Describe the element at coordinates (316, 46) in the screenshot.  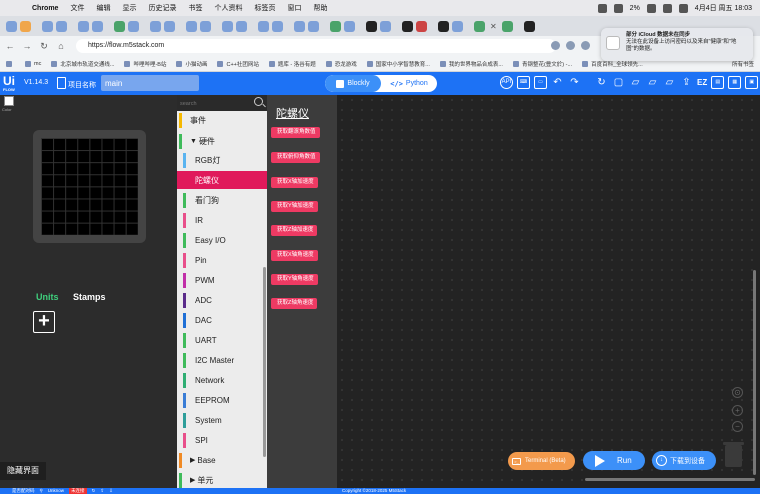
I see `url-field: https://flow.m5stack.com` at that location.